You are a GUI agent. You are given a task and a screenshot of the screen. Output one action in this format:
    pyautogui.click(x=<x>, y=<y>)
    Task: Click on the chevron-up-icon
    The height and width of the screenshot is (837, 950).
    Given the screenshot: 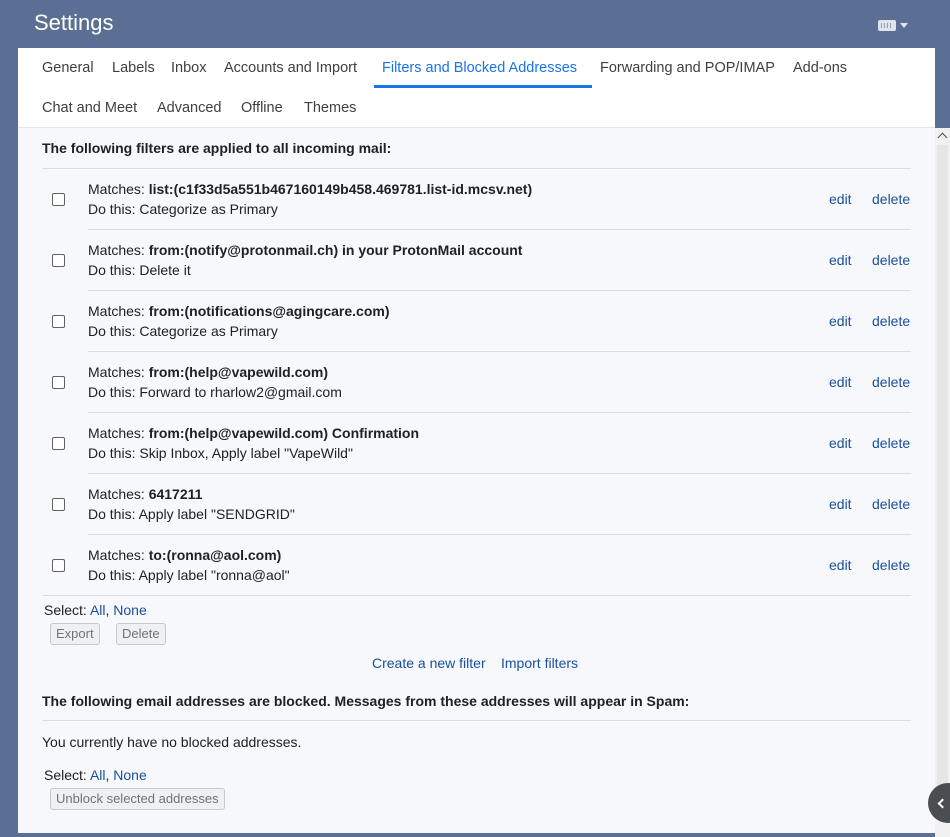 What is the action you would take?
    pyautogui.click(x=942, y=137)
    